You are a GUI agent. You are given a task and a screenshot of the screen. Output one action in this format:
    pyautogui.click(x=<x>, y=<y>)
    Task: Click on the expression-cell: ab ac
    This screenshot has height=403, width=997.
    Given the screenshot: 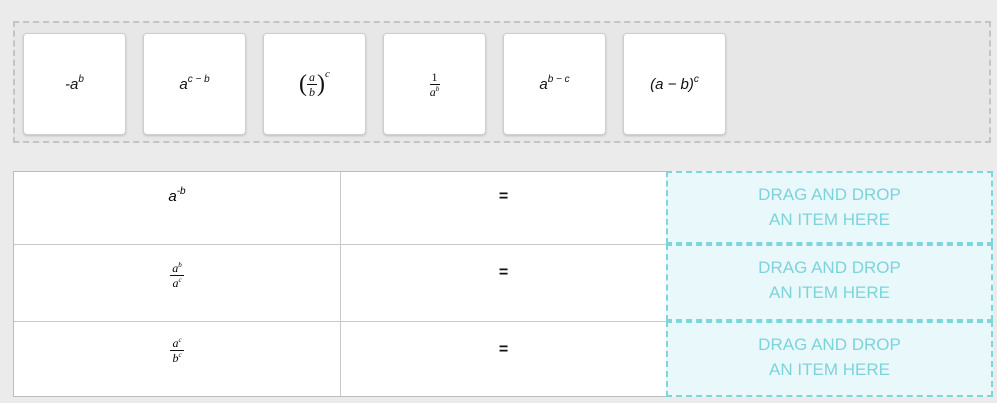 What is the action you would take?
    pyautogui.click(x=177, y=282)
    